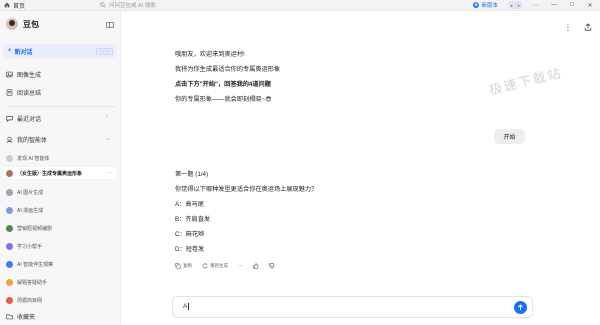 The width and height of the screenshot is (600, 325). What do you see at coordinates (30, 300) in the screenshot?
I see `agent-label: 周循商目网` at bounding box center [30, 300].